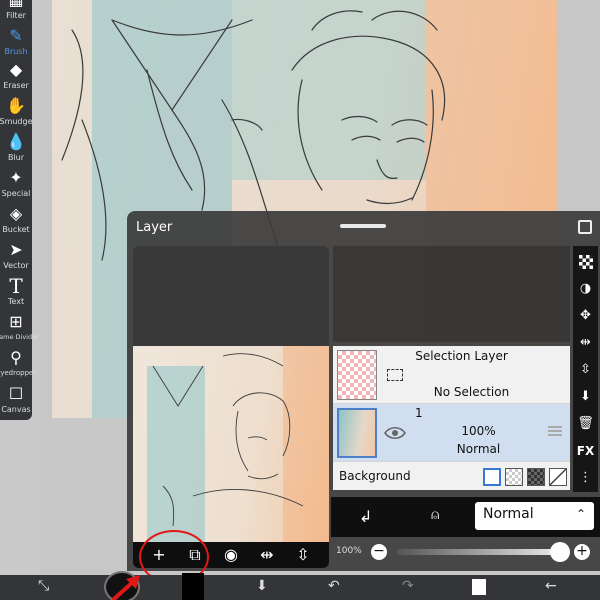  Describe the element at coordinates (478, 431) in the screenshot. I see `layer-1-opacity: 100%` at that location.